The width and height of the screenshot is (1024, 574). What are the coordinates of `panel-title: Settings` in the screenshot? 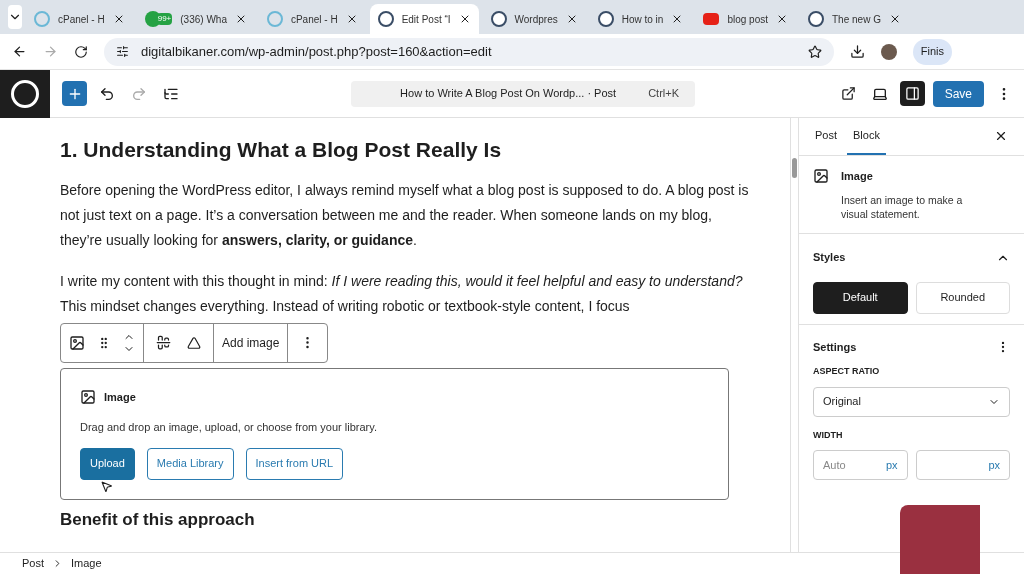 It's located at (835, 347).